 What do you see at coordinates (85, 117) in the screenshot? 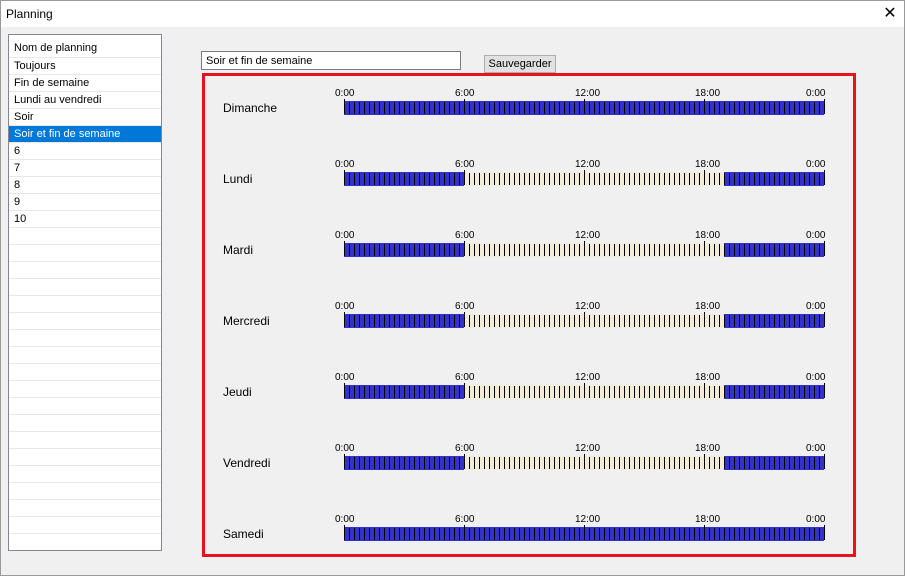
I see `planning-list-item: Soir` at bounding box center [85, 117].